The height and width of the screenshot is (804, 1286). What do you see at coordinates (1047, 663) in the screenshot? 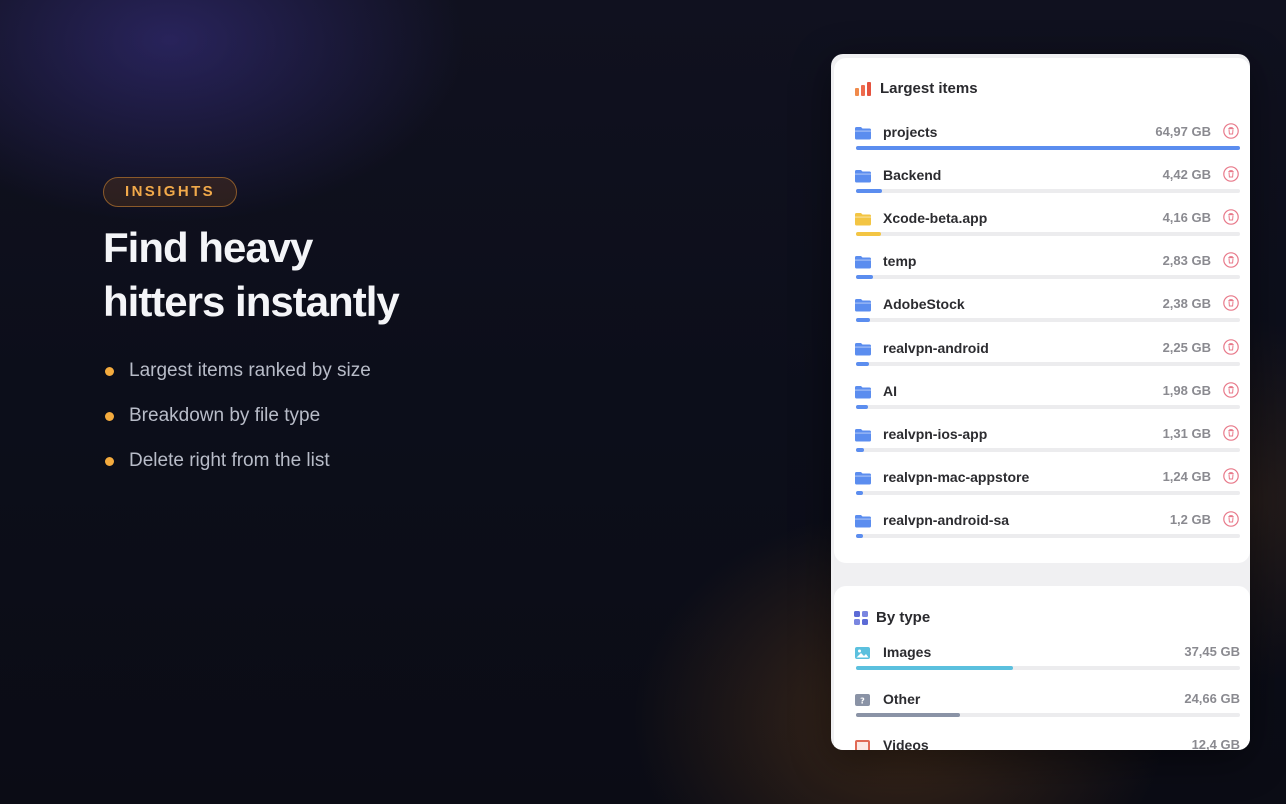
I see `type-row: Images 37,45 GB` at bounding box center [1047, 663].